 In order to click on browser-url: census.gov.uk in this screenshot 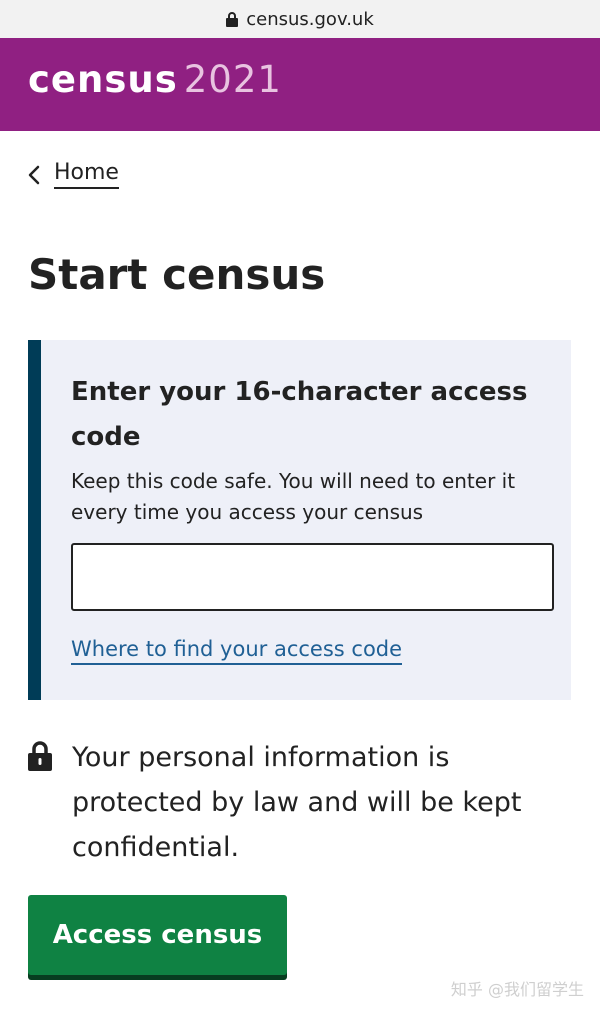, I will do `click(310, 19)`.